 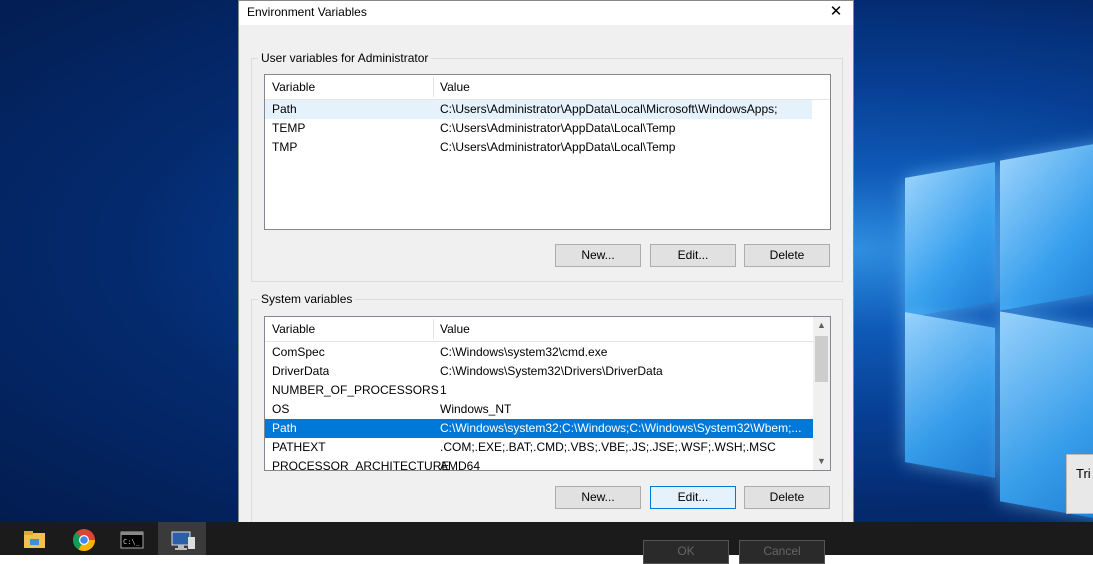 What do you see at coordinates (787, 497) in the screenshot?
I see `system-delete-button: Delete` at bounding box center [787, 497].